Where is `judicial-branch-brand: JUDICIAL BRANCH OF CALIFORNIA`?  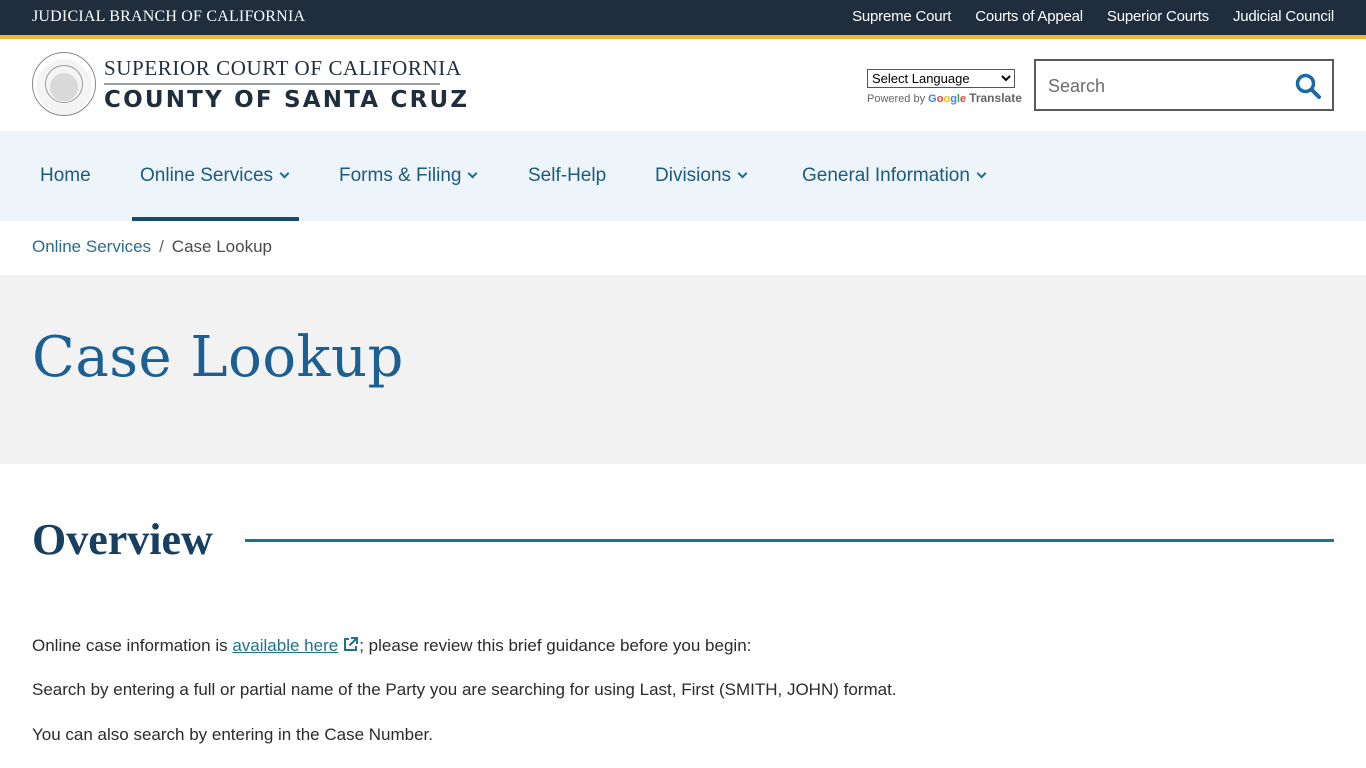
judicial-branch-brand: JUDICIAL BRANCH OF CALIFORNIA is located at coordinates (168, 17).